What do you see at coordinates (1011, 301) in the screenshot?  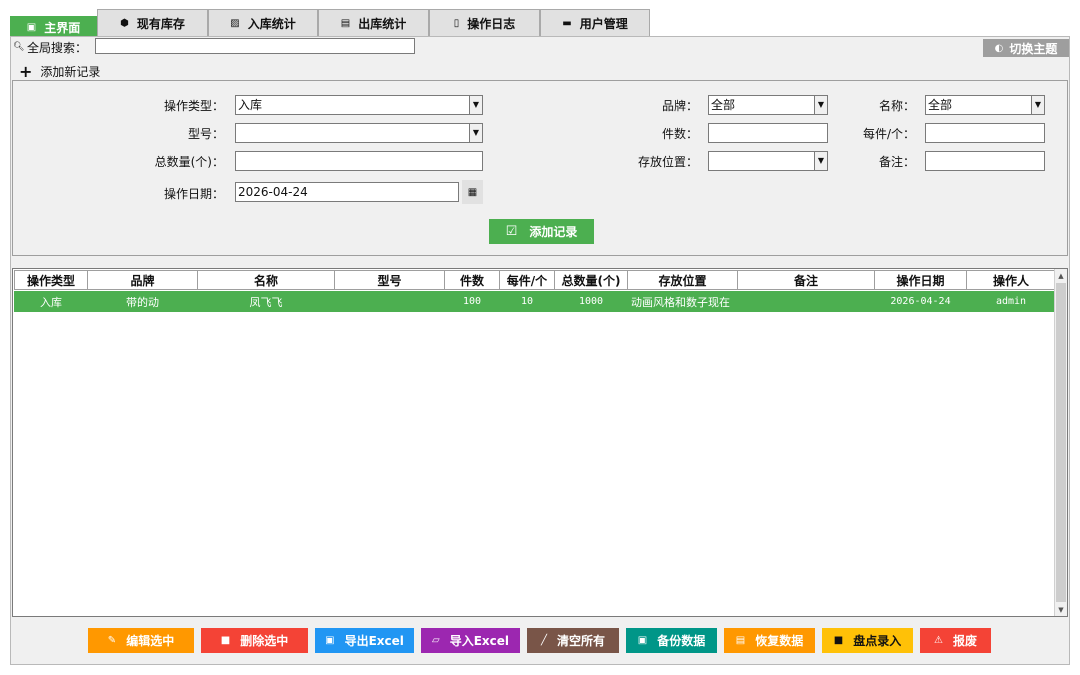 I see `table-cell: admin` at bounding box center [1011, 301].